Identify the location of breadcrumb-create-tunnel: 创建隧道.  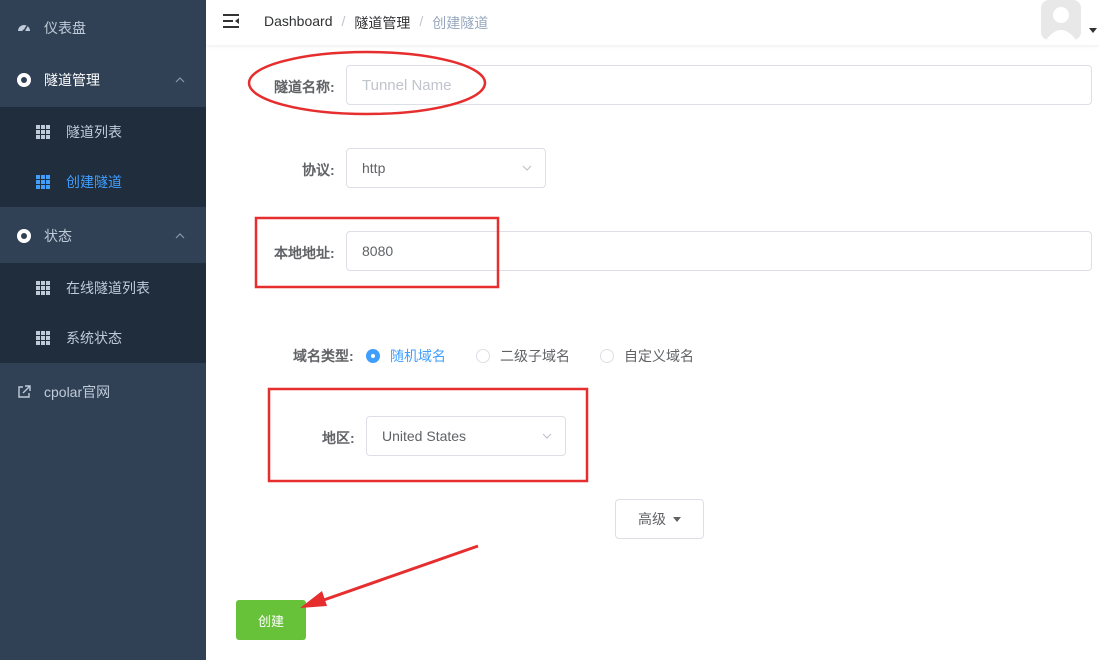
(460, 23).